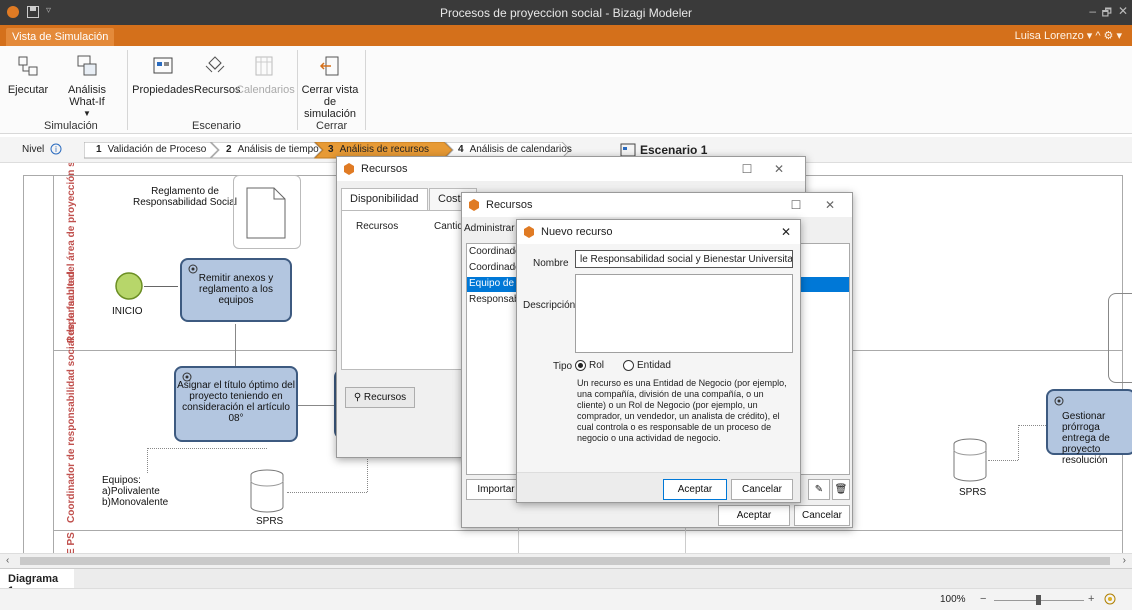  What do you see at coordinates (970, 460) in the screenshot?
I see `sprs-datastore-right` at bounding box center [970, 460].